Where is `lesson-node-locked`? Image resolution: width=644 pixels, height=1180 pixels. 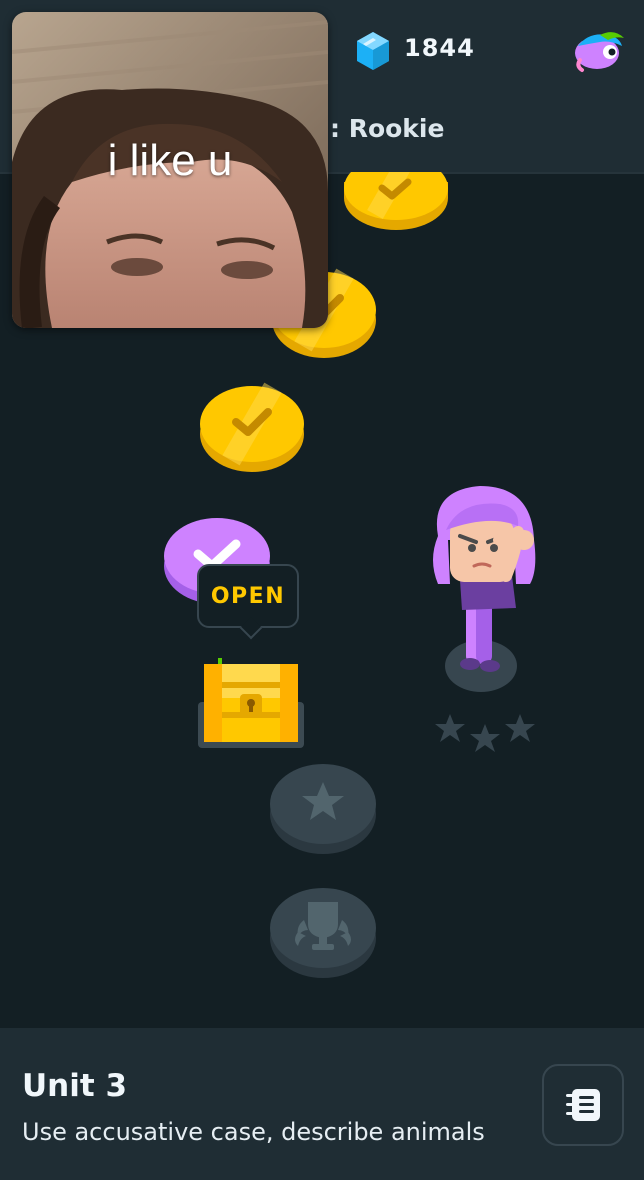 lesson-node-locked is located at coordinates (323, 807).